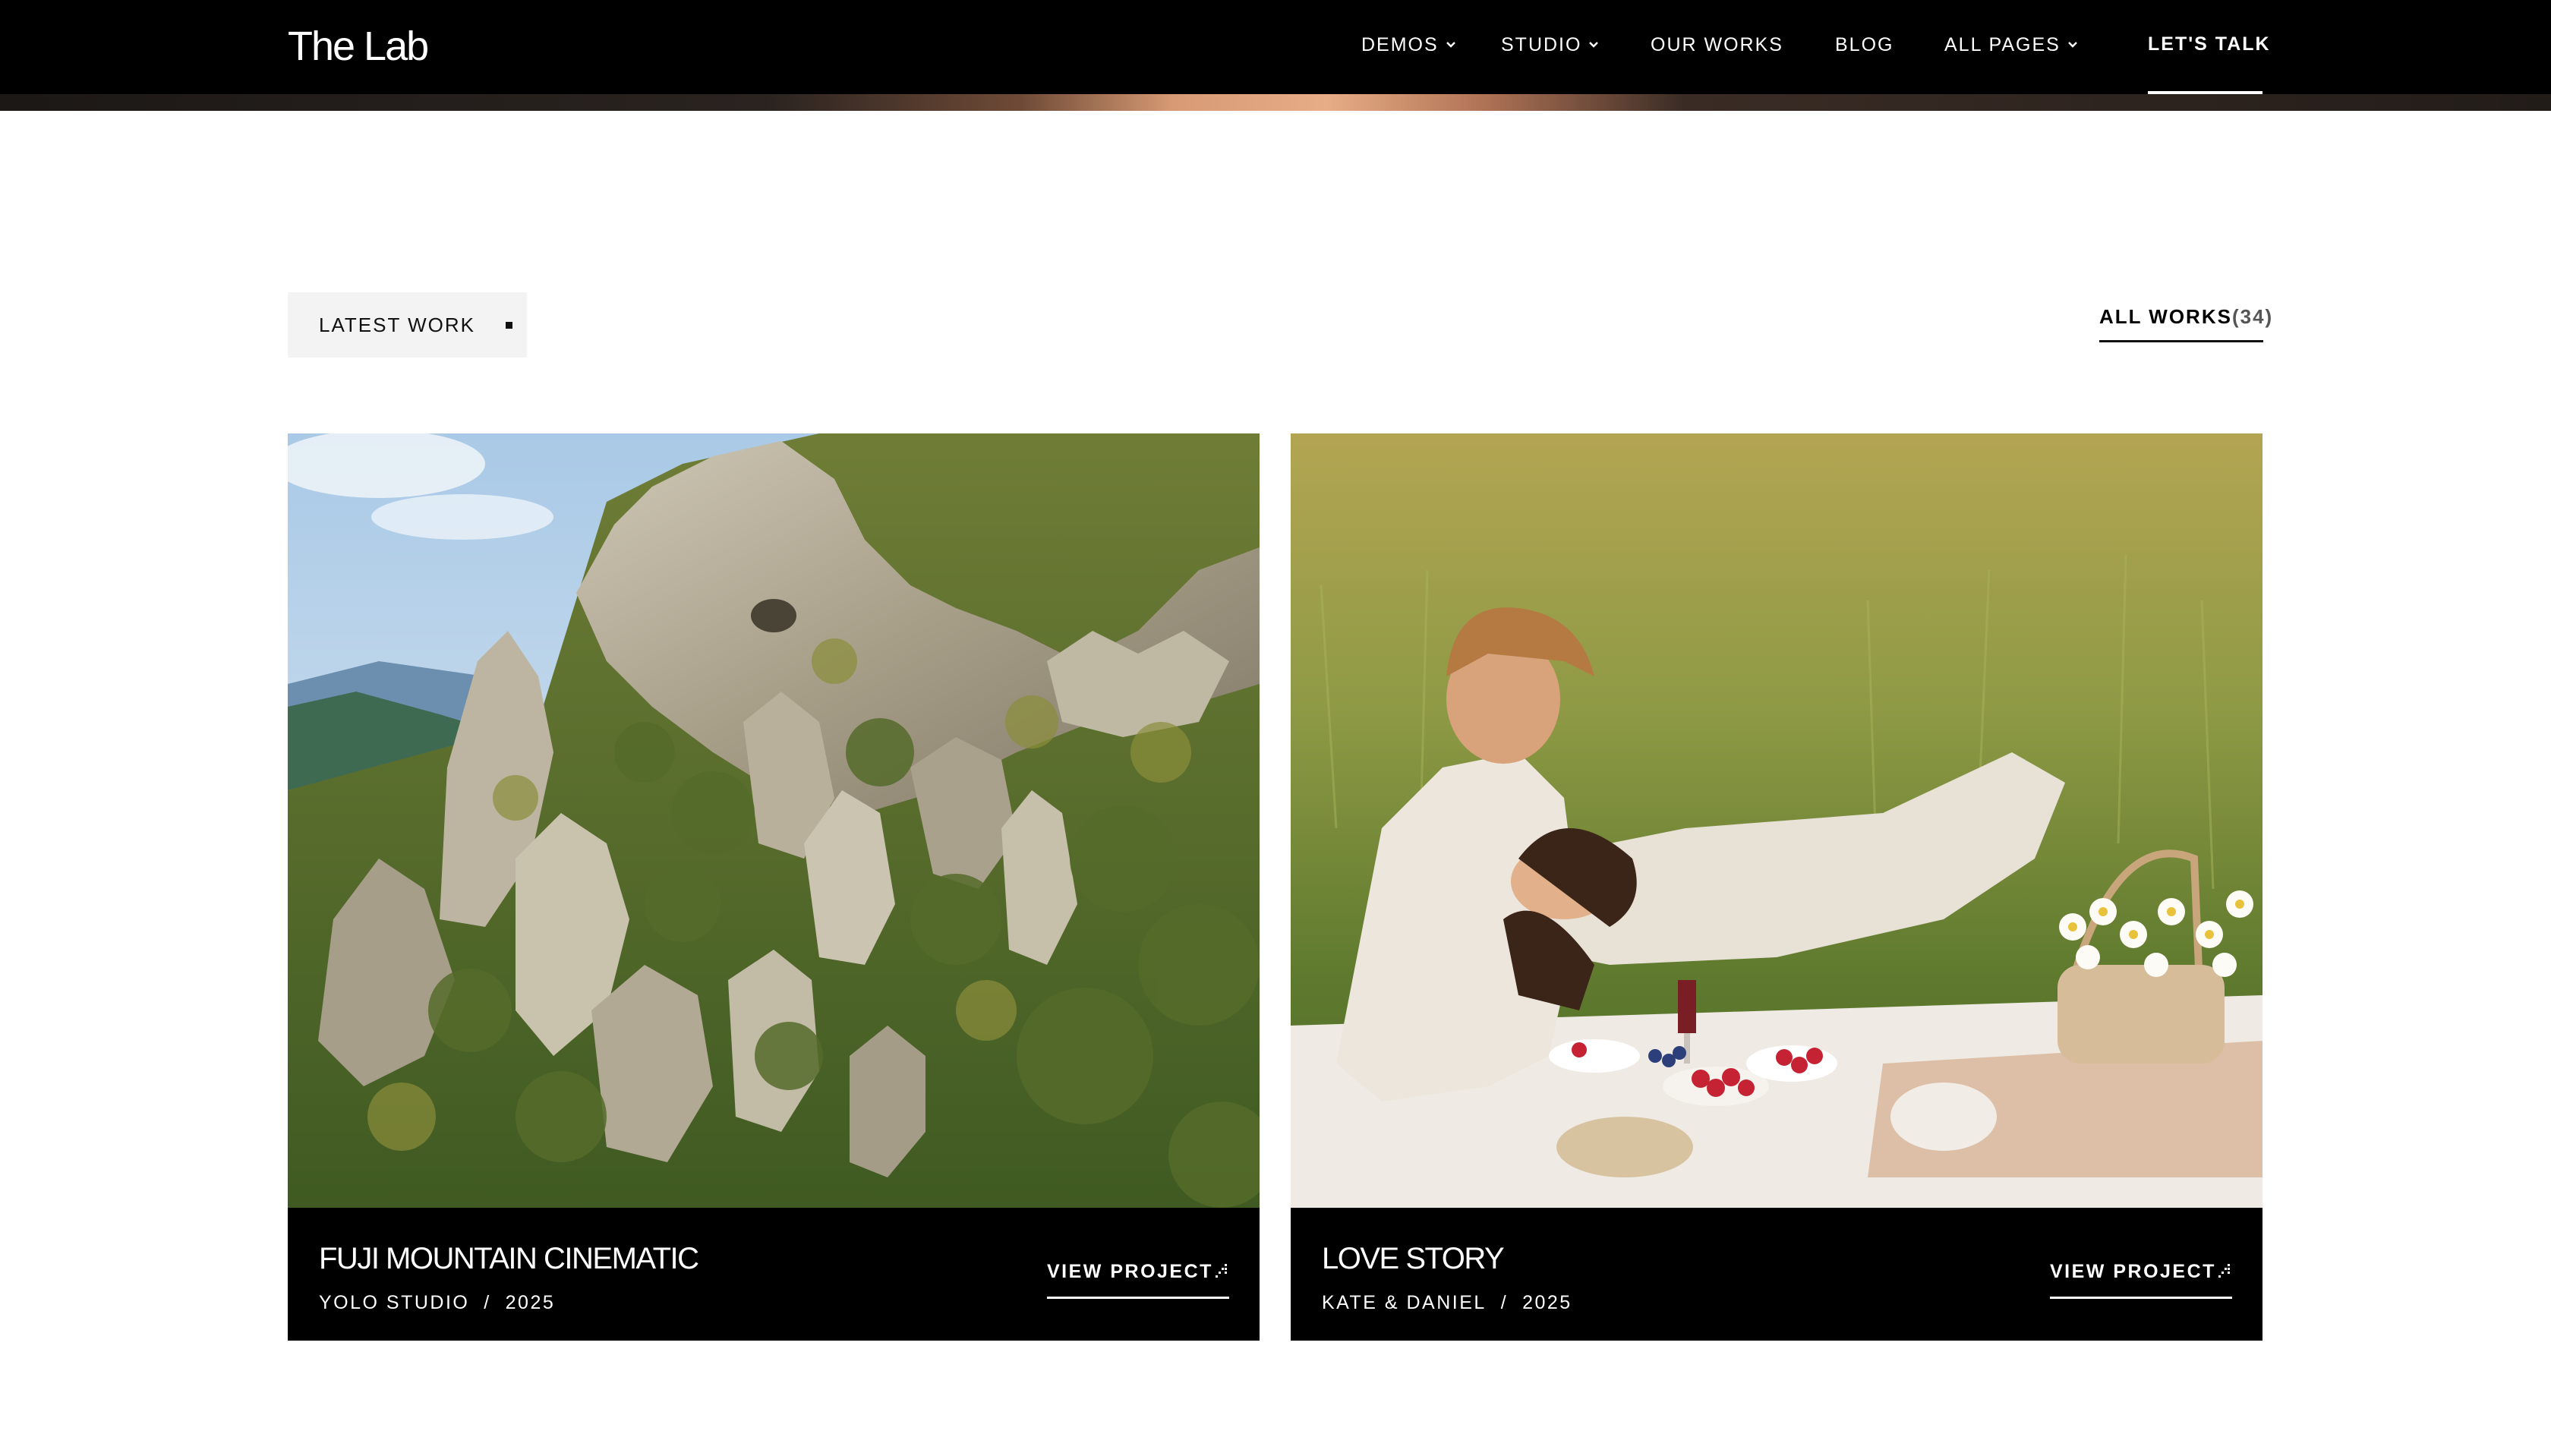  I want to click on nav-item-demos: DEMOS, so click(1408, 44).